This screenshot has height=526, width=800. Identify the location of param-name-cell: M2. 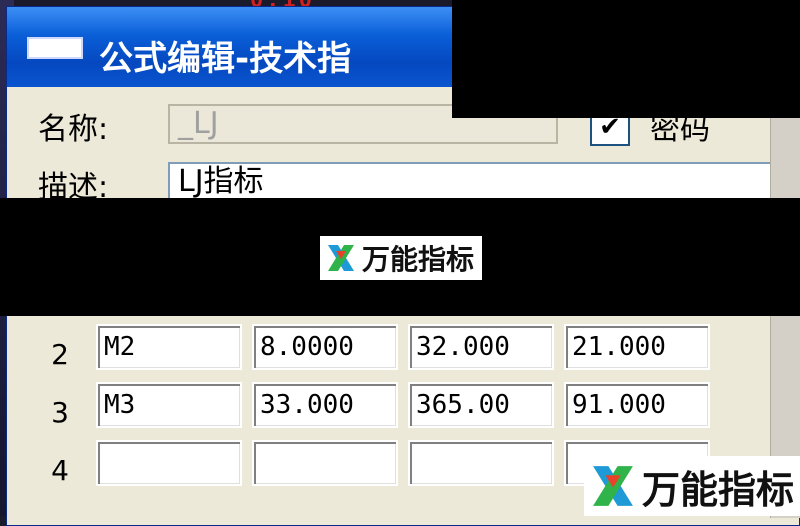
(169, 347).